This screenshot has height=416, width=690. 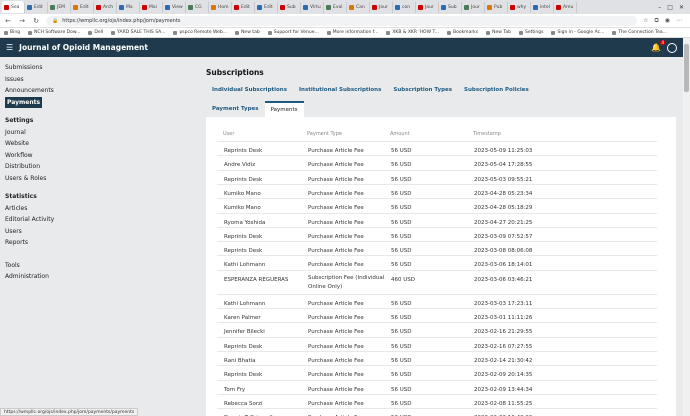 I want to click on tab-institutional-subscriptions: Institutional Subscriptions, so click(x=340, y=90).